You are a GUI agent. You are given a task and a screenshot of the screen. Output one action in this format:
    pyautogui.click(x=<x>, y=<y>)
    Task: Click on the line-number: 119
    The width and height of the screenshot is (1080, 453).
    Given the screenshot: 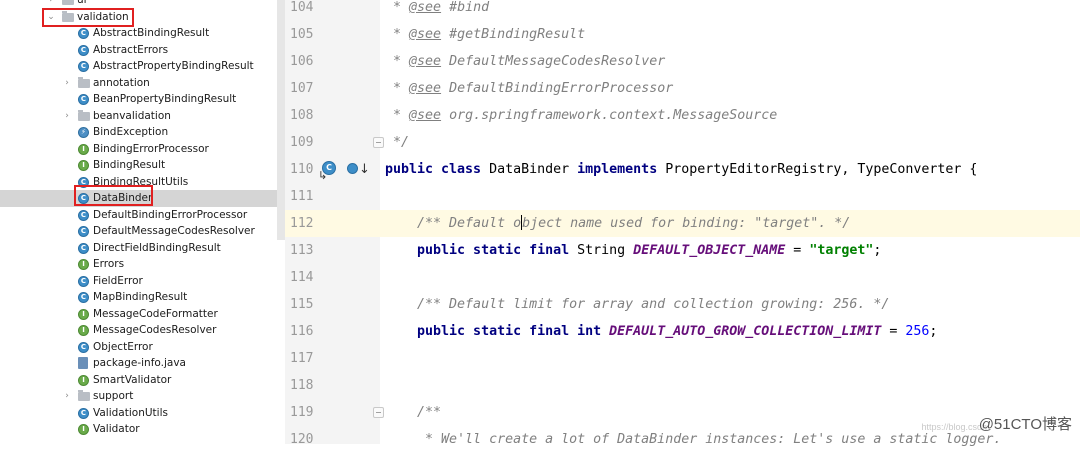 What is the action you would take?
    pyautogui.click(x=302, y=412)
    